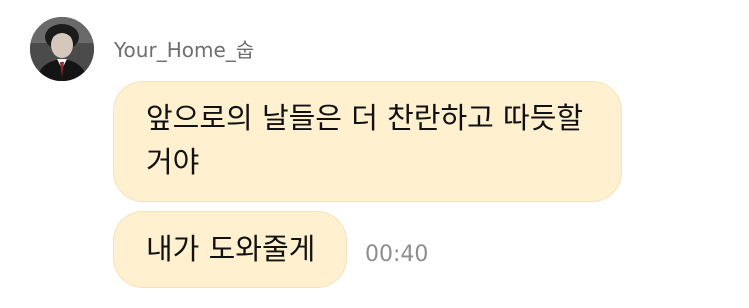  Describe the element at coordinates (397, 254) in the screenshot. I see `message-timestamp: 00:40` at that location.